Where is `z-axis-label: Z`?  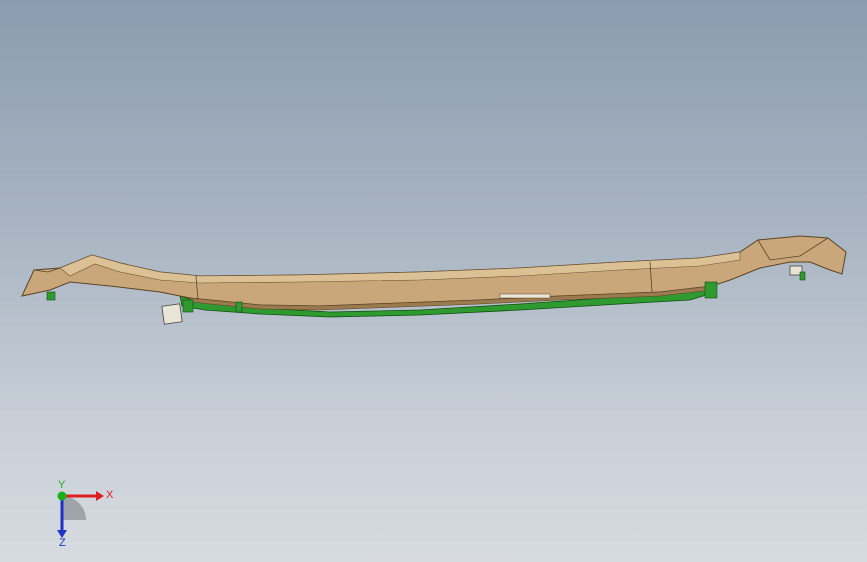 z-axis-label: Z is located at coordinates (62, 542).